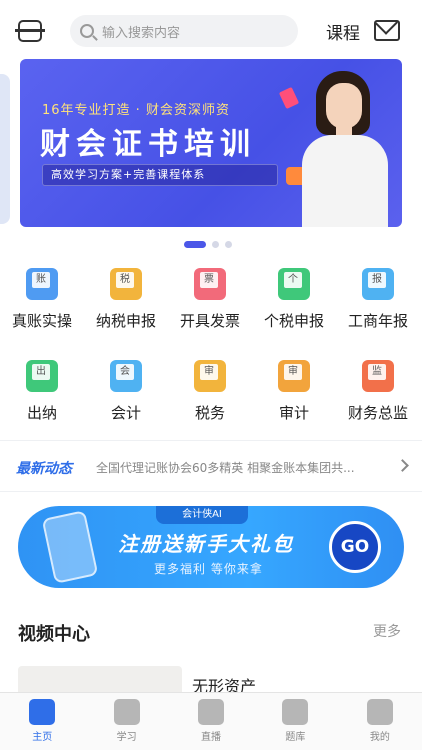  I want to click on search-icon, so click(87, 31).